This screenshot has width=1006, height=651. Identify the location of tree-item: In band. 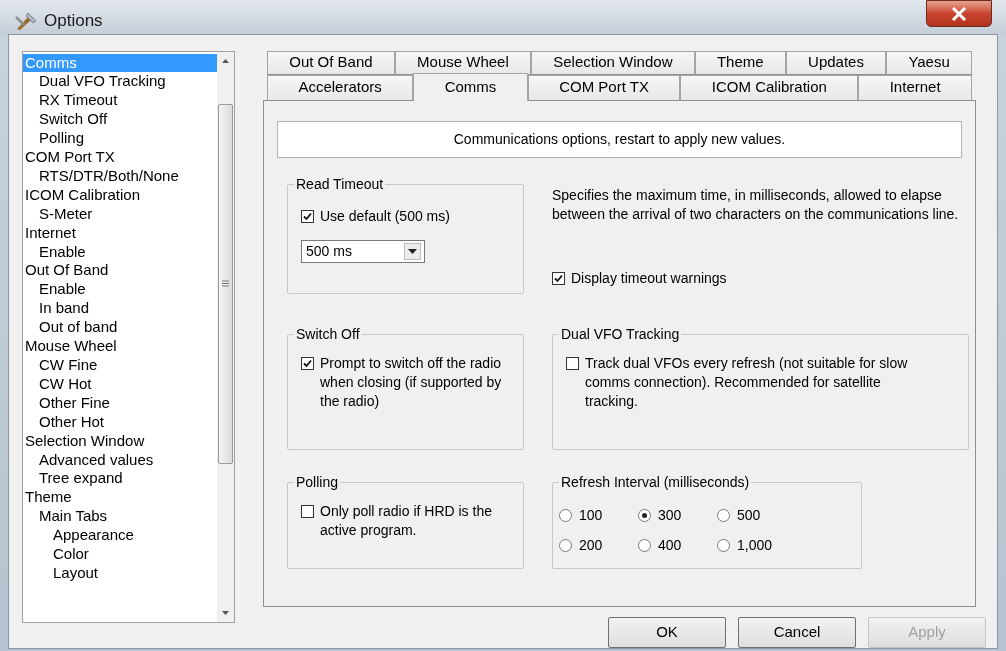
(56, 309).